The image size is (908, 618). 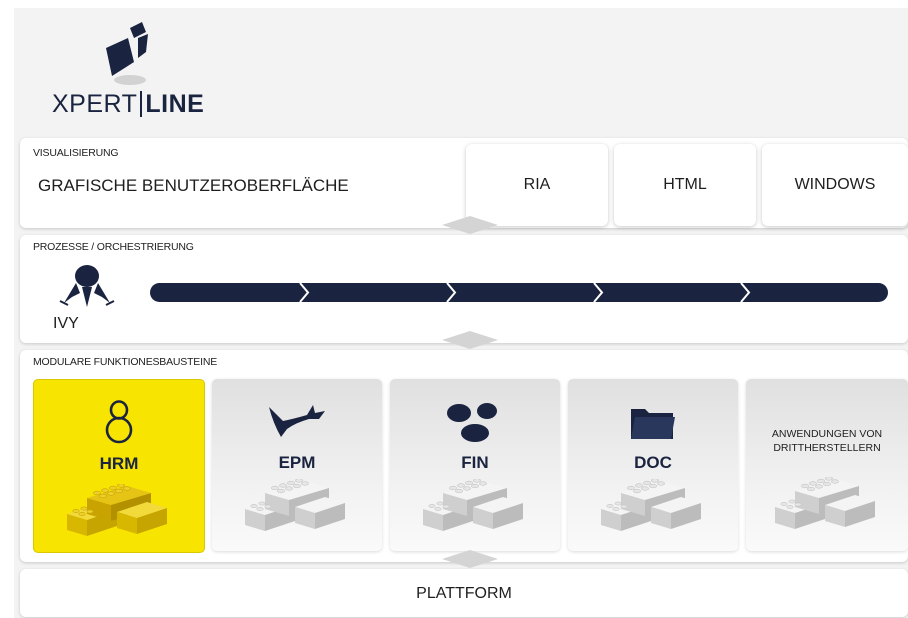 What do you see at coordinates (685, 185) in the screenshot?
I see `tab-html: HTML` at bounding box center [685, 185].